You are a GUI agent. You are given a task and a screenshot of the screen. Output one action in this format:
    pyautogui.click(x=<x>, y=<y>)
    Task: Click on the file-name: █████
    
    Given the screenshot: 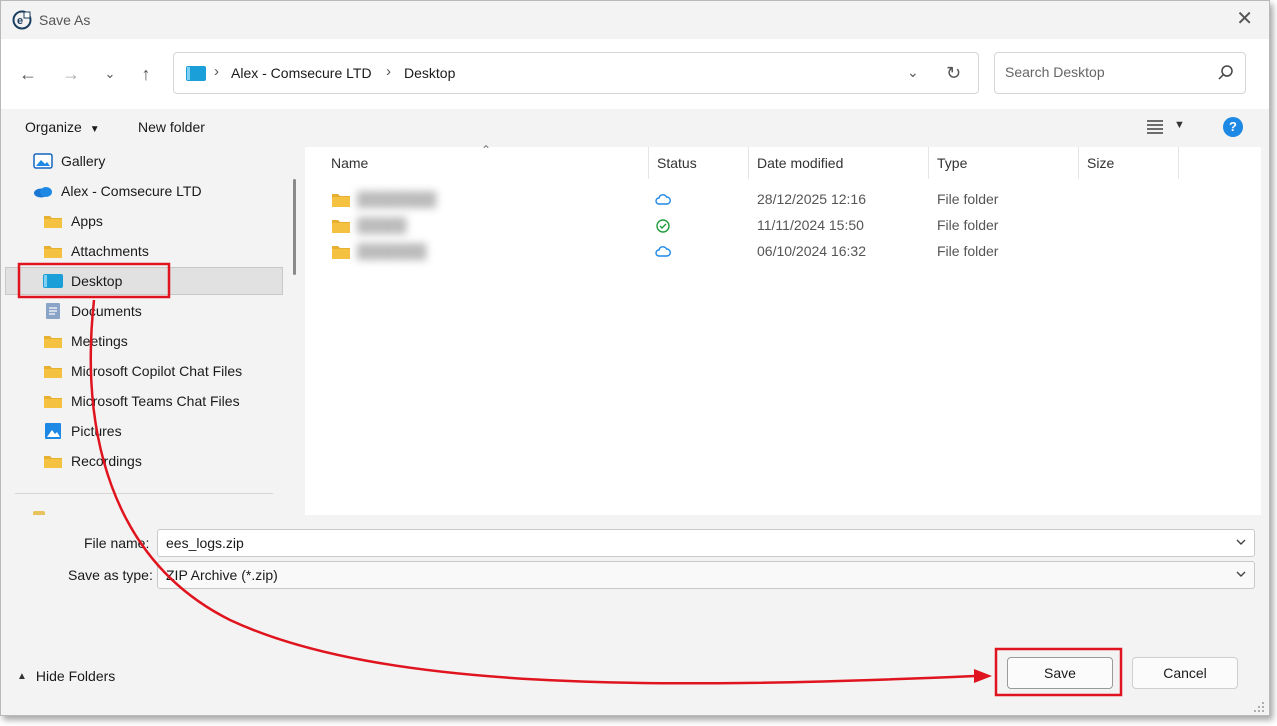 What is the action you would take?
    pyautogui.click(x=382, y=225)
    